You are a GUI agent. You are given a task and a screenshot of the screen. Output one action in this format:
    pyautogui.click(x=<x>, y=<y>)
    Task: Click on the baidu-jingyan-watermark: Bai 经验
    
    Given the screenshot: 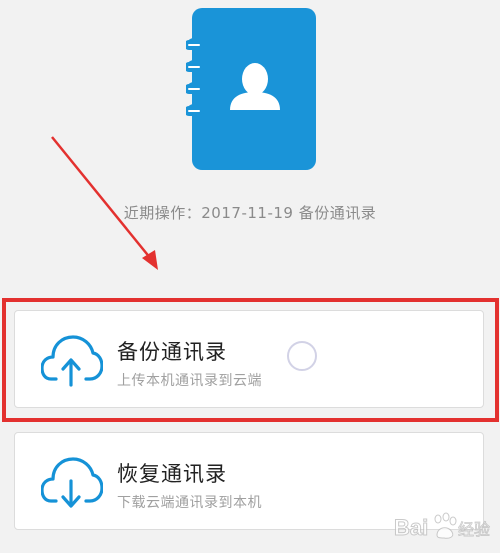 What is the action you would take?
    pyautogui.click(x=442, y=526)
    